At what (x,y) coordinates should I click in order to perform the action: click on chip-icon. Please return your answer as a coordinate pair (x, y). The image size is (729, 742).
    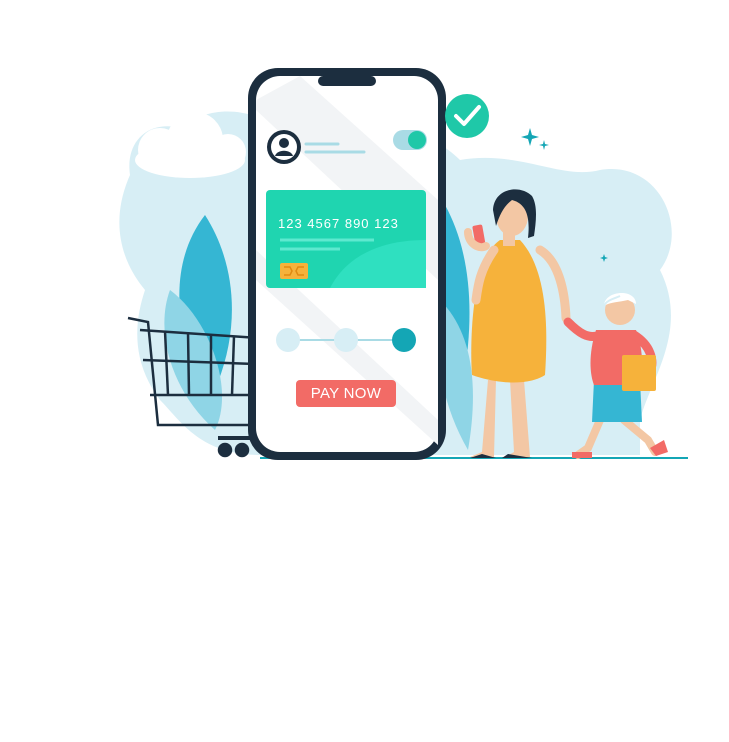
    Looking at the image, I should click on (294, 271).